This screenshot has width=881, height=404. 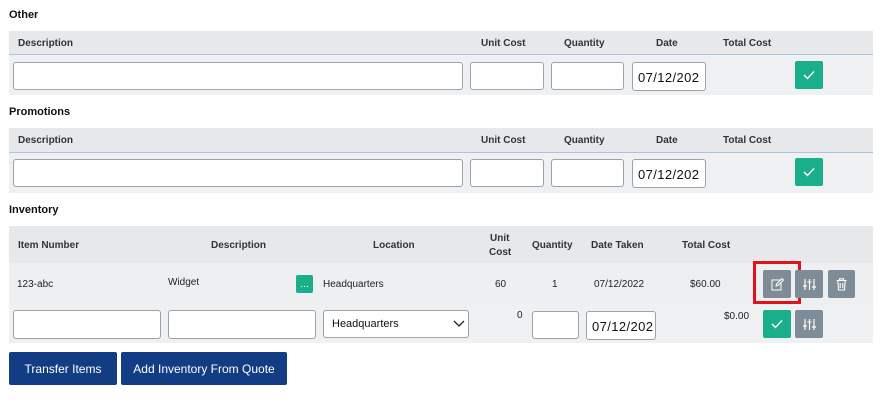 I want to click on new-item-adjust-button, so click(x=809, y=324).